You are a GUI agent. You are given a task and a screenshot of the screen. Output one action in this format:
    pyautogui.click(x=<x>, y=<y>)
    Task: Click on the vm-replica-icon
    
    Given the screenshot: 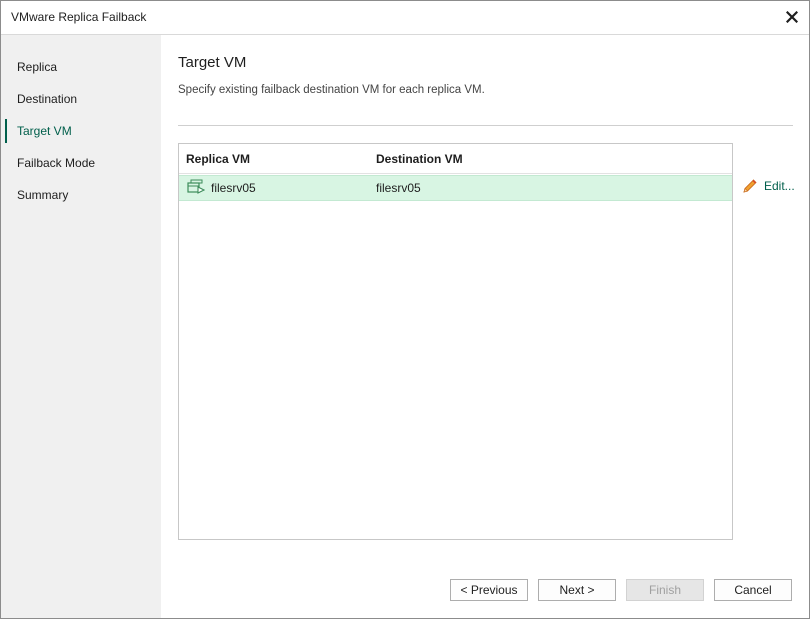 What is the action you would take?
    pyautogui.click(x=196, y=186)
    